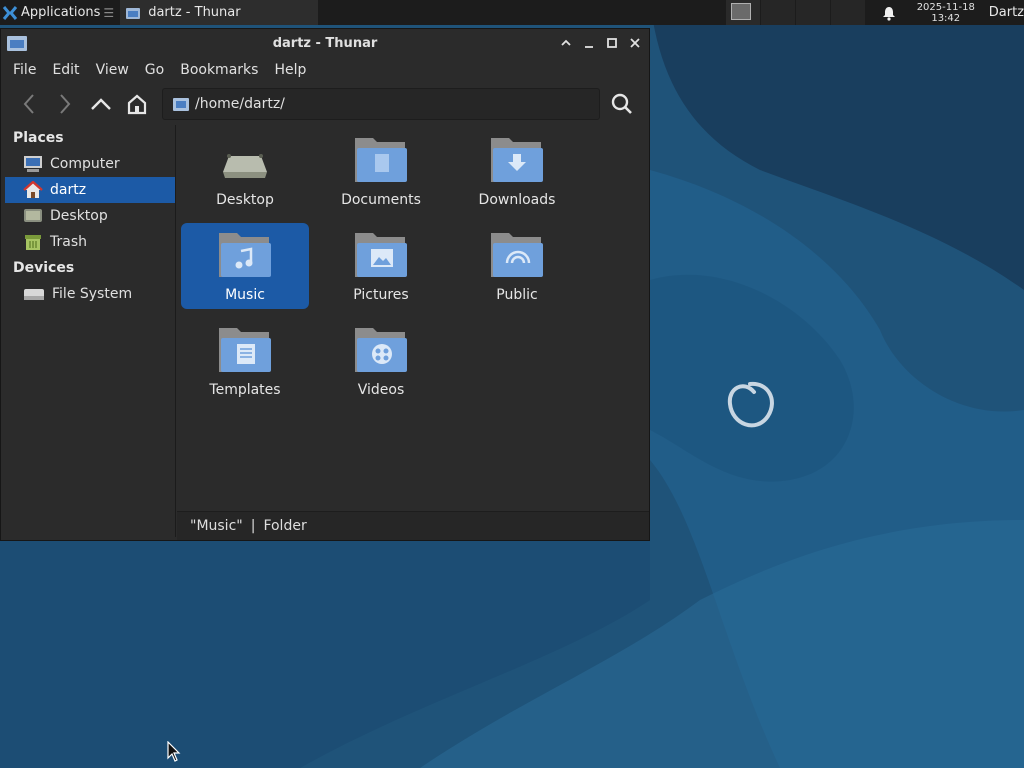 The width and height of the screenshot is (1024, 768). I want to click on xfce-logo-icon, so click(10, 12).